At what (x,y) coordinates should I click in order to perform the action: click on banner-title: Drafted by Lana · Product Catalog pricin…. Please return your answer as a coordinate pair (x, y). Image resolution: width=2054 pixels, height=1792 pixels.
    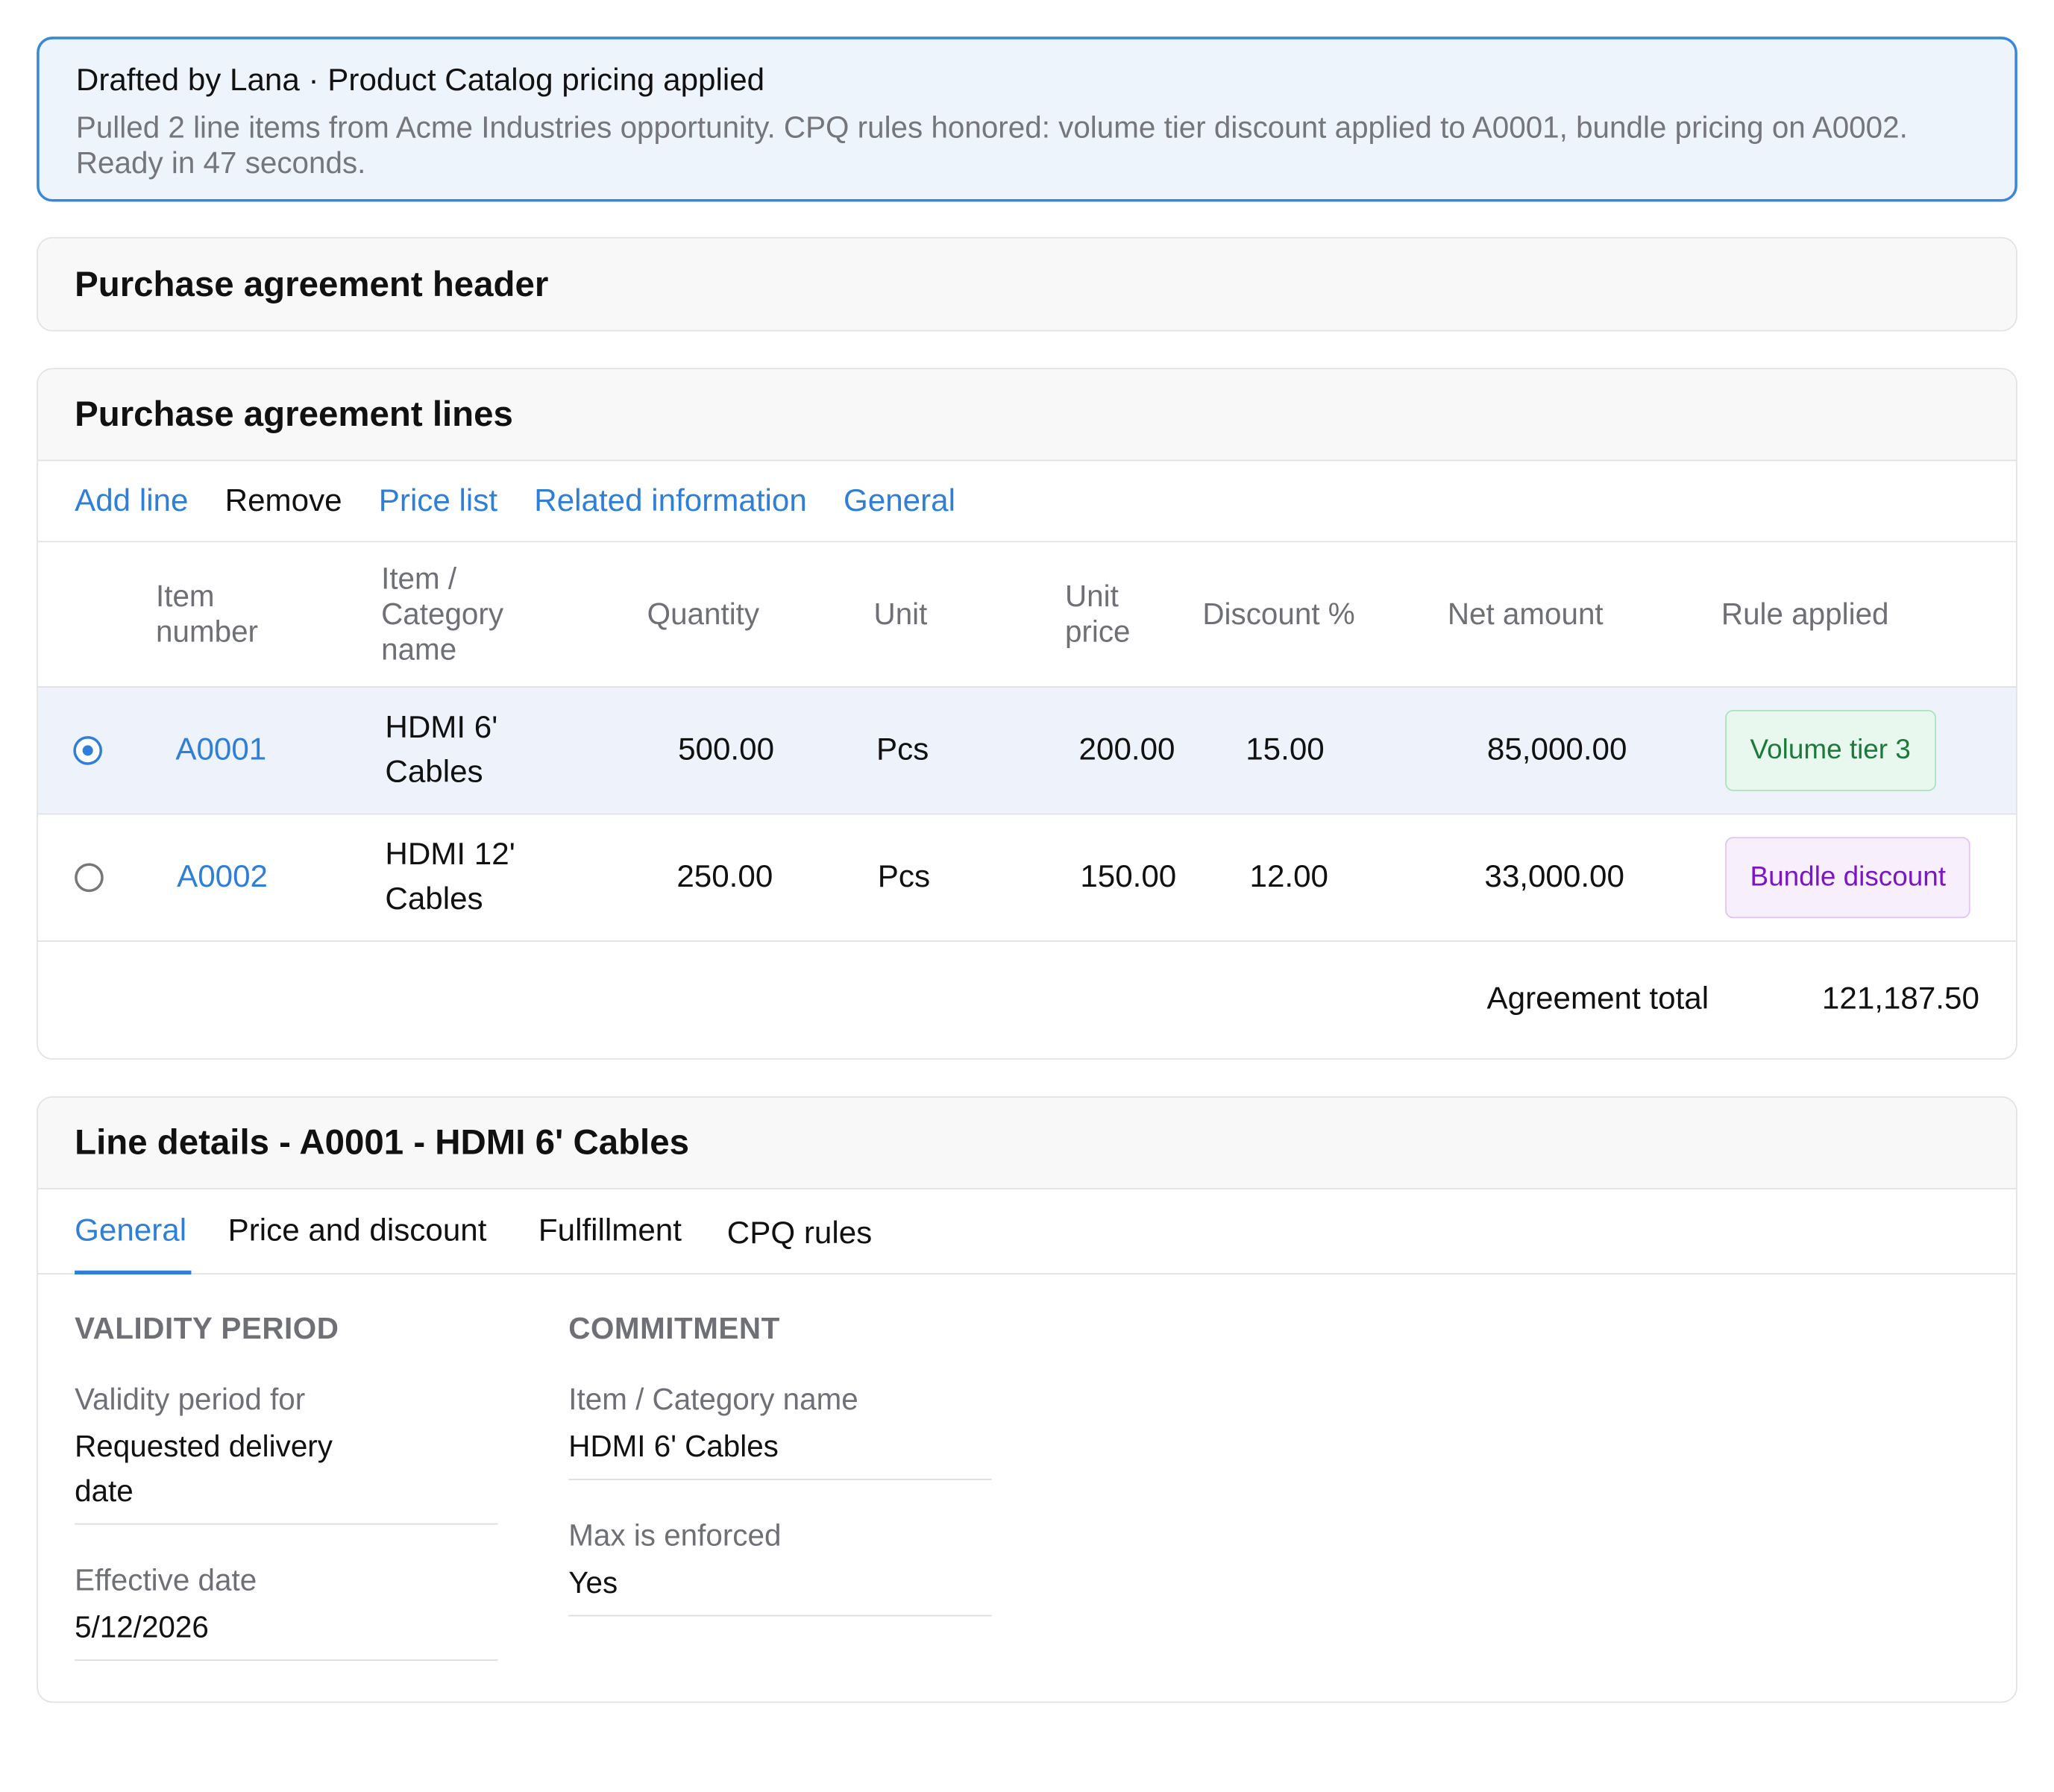
    Looking at the image, I should click on (420, 80).